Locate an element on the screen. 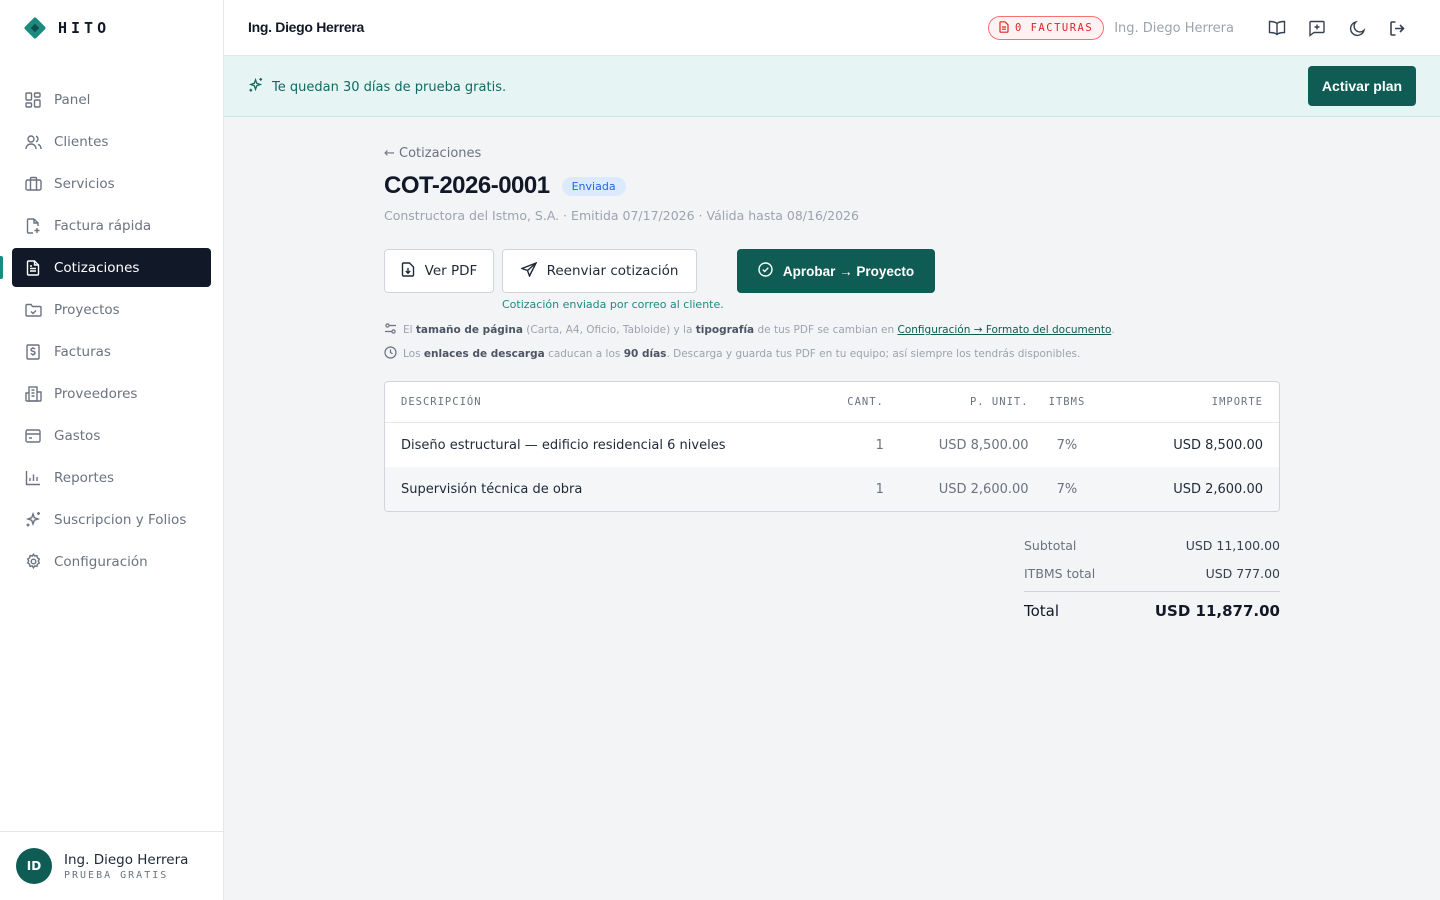 Image resolution: width=1440 pixels, height=900 pixels. page-title: Ing. Diego Herrera is located at coordinates (306, 27).